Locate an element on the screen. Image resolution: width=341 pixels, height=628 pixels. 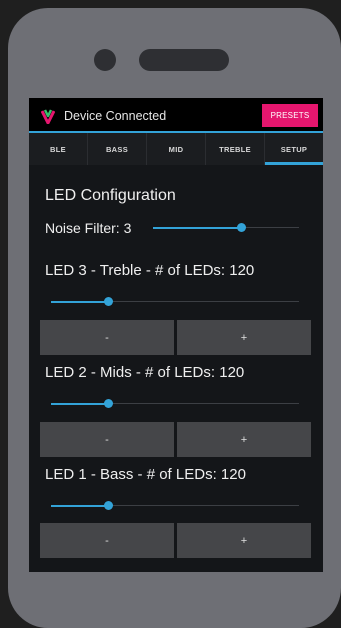
tab-bar: BLE BASS MID TREBLE SETUP is located at coordinates (176, 149).